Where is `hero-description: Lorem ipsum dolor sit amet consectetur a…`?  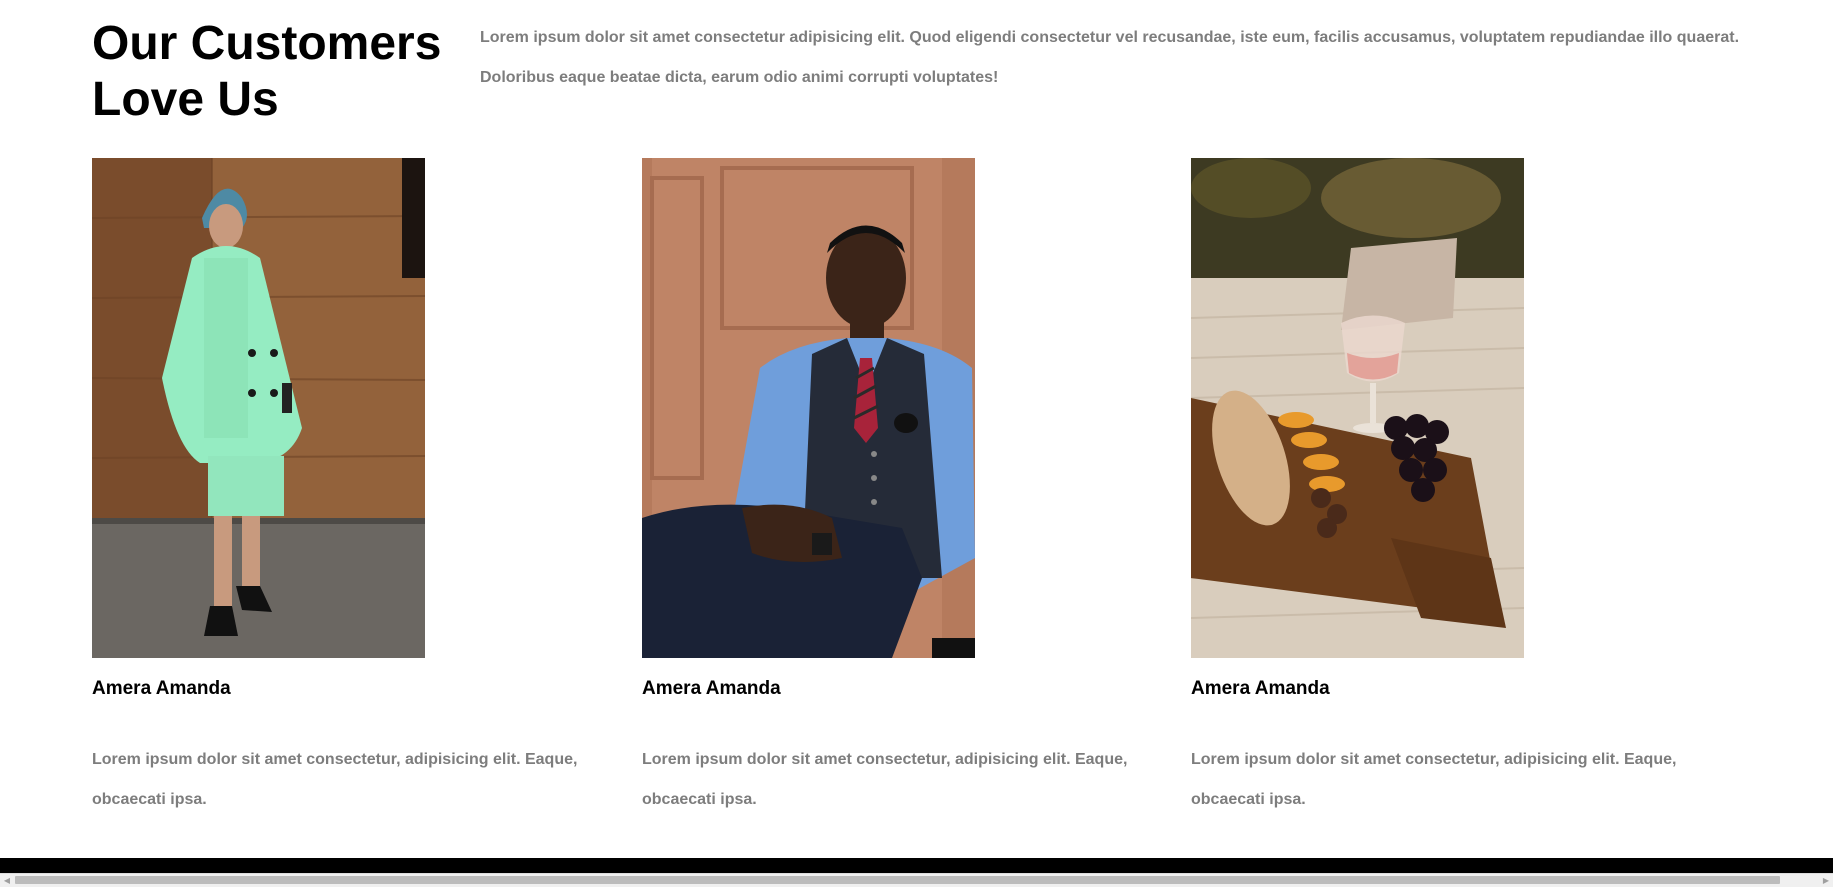 hero-description: Lorem ipsum dolor sit amet consectetur a… is located at coordinates (1110, 57).